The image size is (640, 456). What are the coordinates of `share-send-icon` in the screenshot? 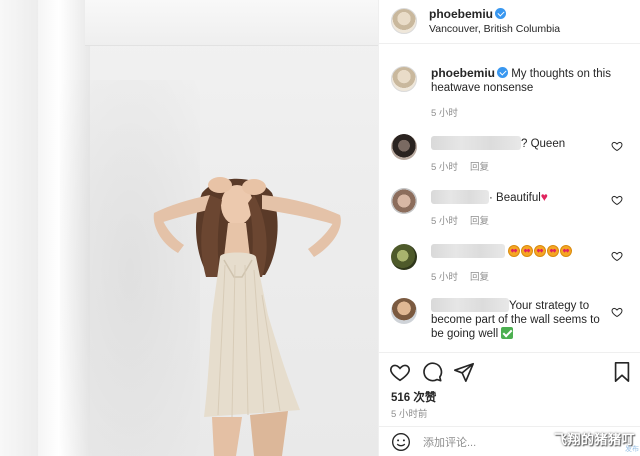 It's located at (464, 372).